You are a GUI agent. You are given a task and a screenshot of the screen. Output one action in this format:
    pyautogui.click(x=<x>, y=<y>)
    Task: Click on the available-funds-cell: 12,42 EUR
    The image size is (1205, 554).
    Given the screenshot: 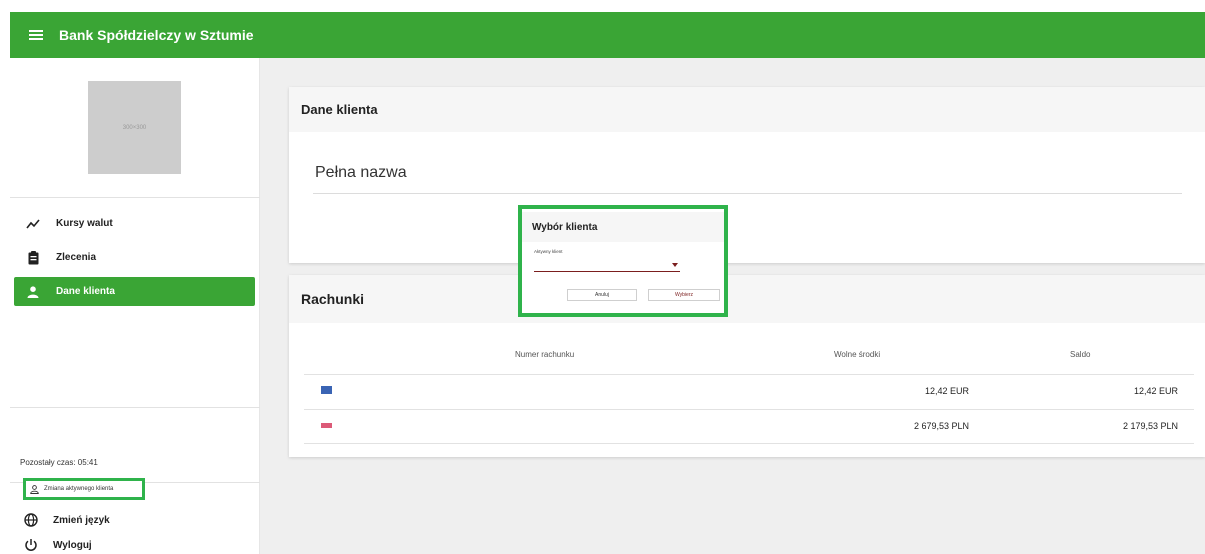 What is the action you would take?
    pyautogui.click(x=946, y=391)
    